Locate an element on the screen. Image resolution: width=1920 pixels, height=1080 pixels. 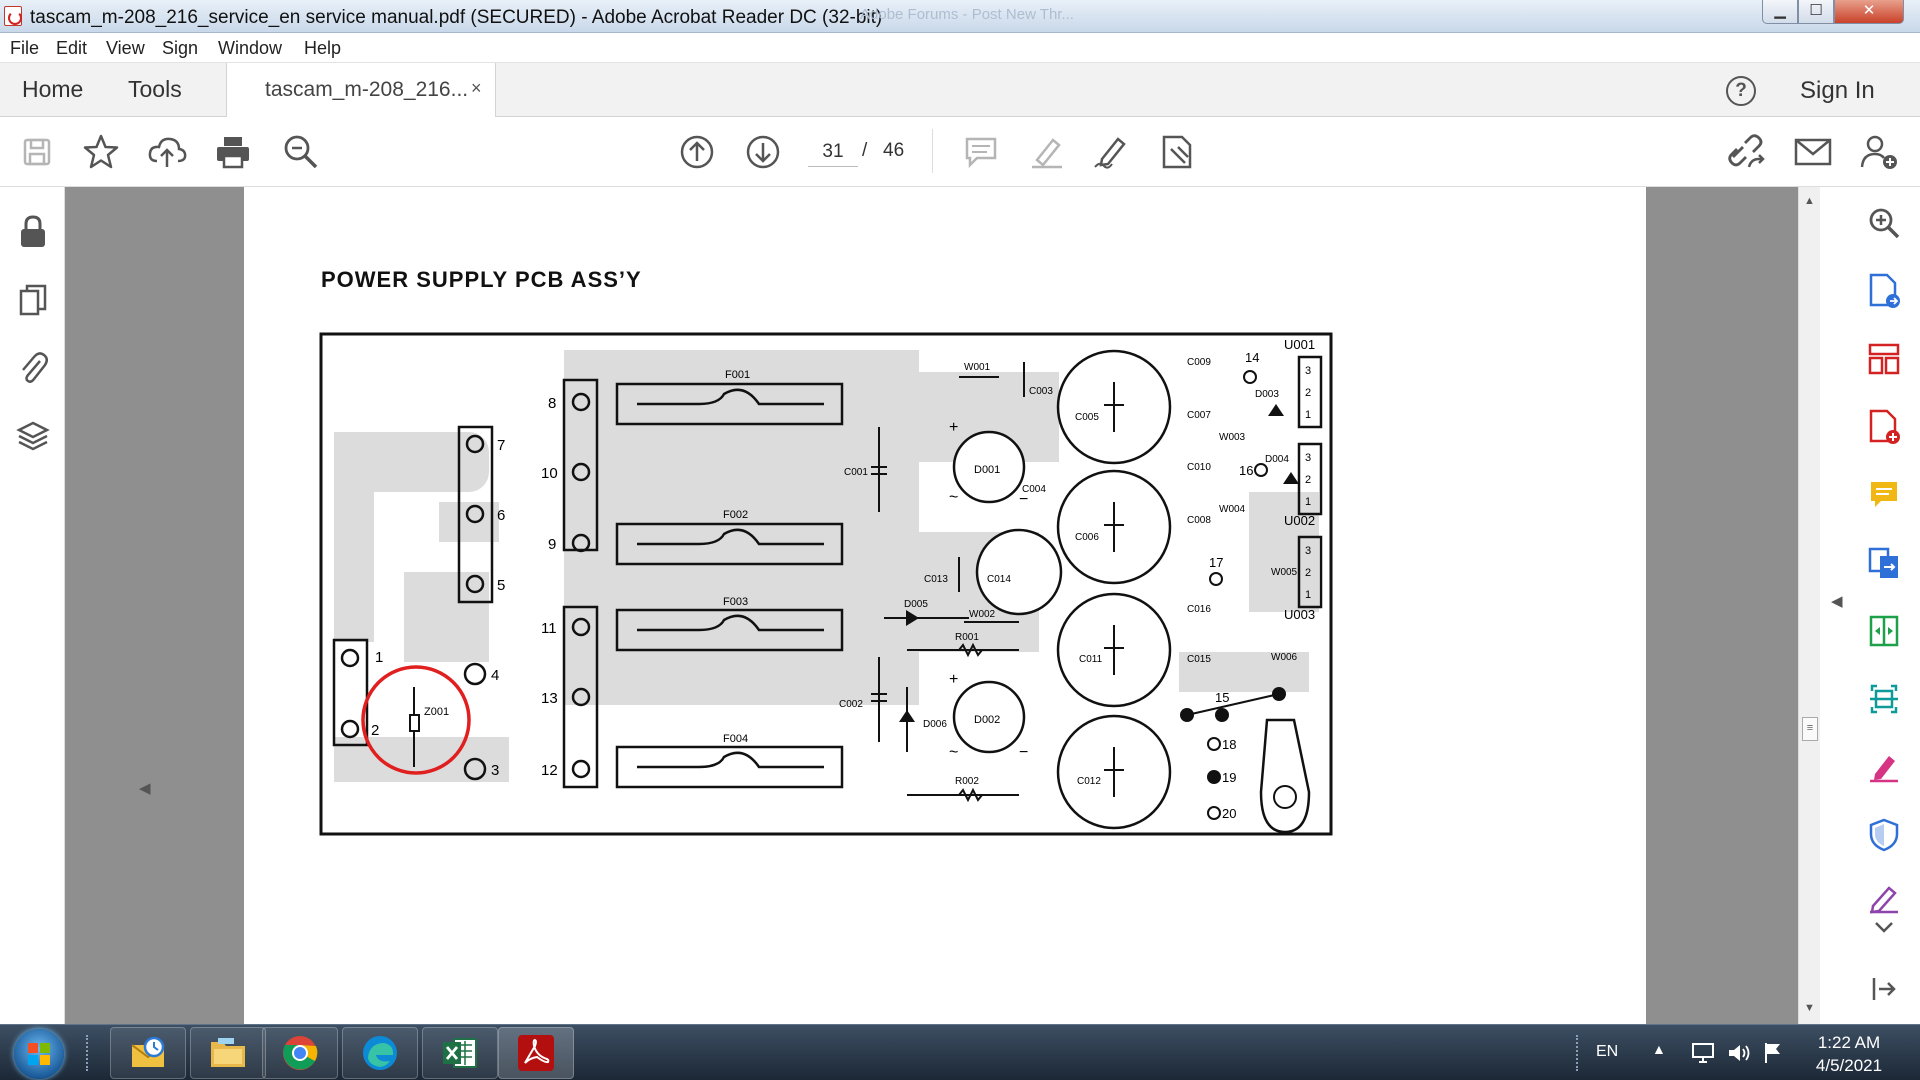
comment-tool-icon is located at coordinates (1884, 495).